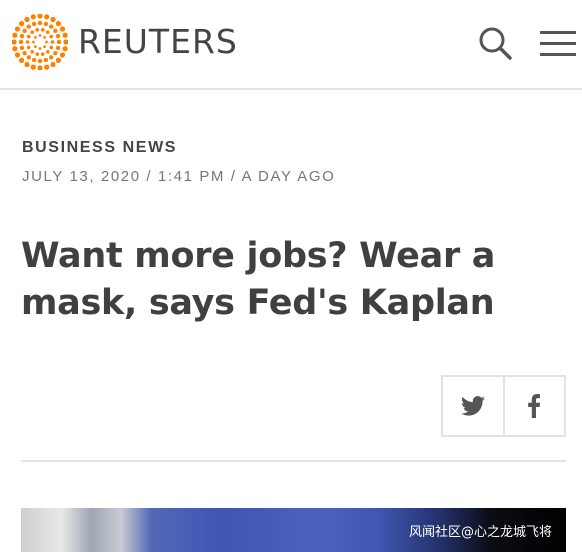 This screenshot has width=582, height=552. What do you see at coordinates (40, 42) in the screenshot?
I see `reuters-logo-icon` at bounding box center [40, 42].